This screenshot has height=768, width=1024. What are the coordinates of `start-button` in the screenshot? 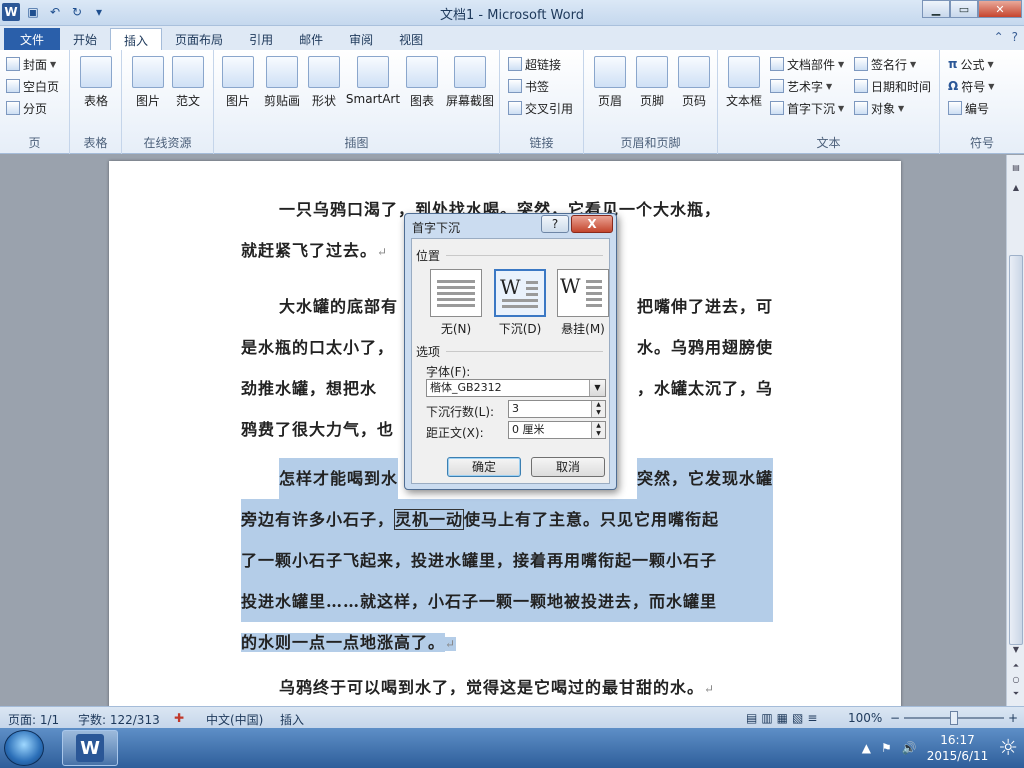 It's located at (24, 748).